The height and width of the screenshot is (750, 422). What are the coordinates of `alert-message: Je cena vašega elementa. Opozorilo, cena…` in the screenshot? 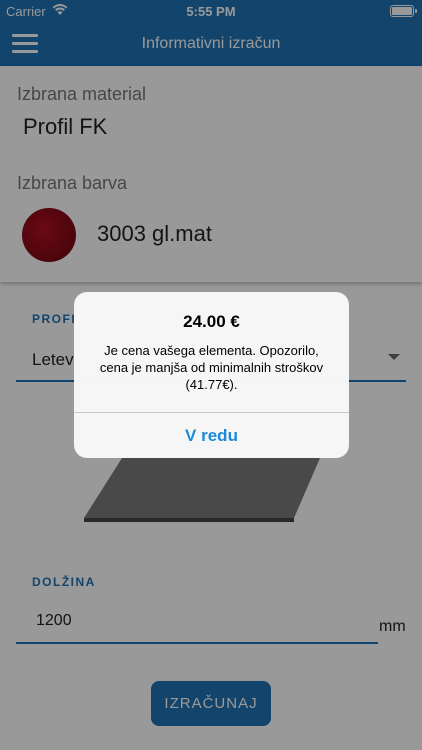 It's located at (211, 367).